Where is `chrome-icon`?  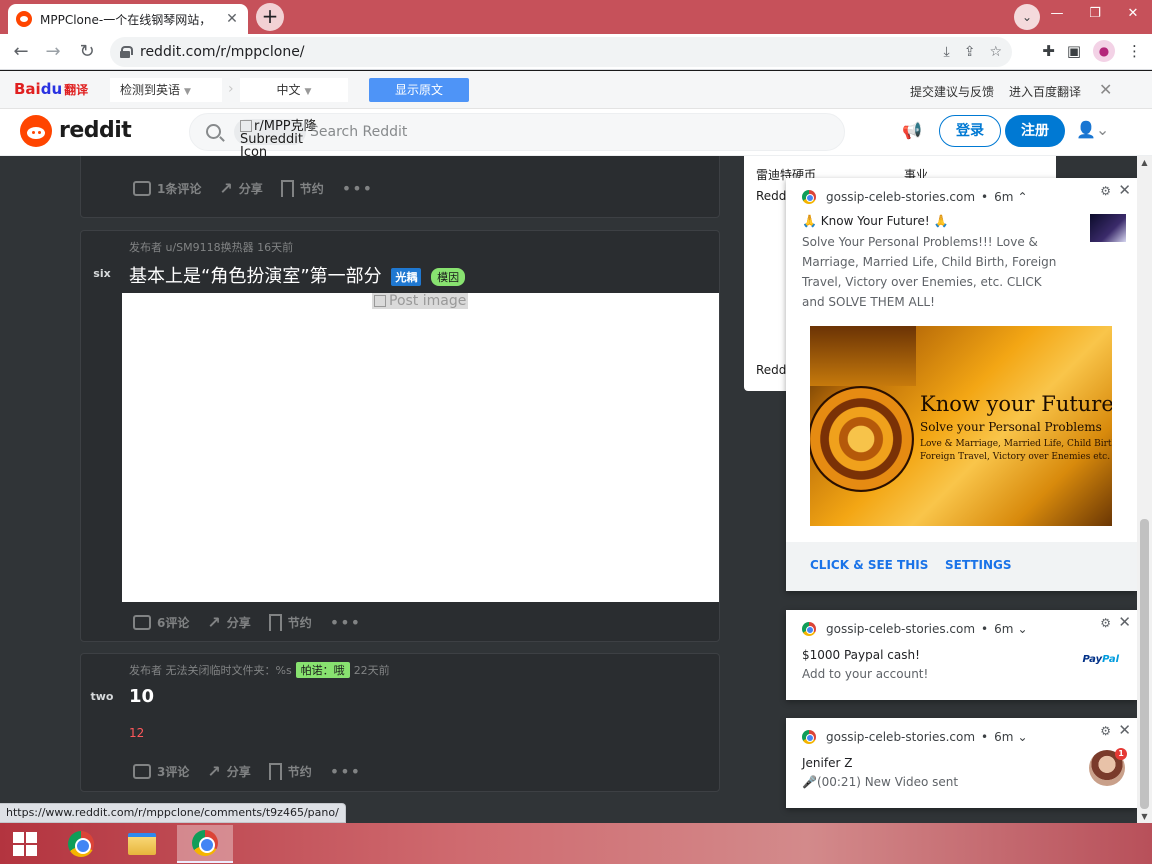
chrome-icon is located at coordinates (809, 197).